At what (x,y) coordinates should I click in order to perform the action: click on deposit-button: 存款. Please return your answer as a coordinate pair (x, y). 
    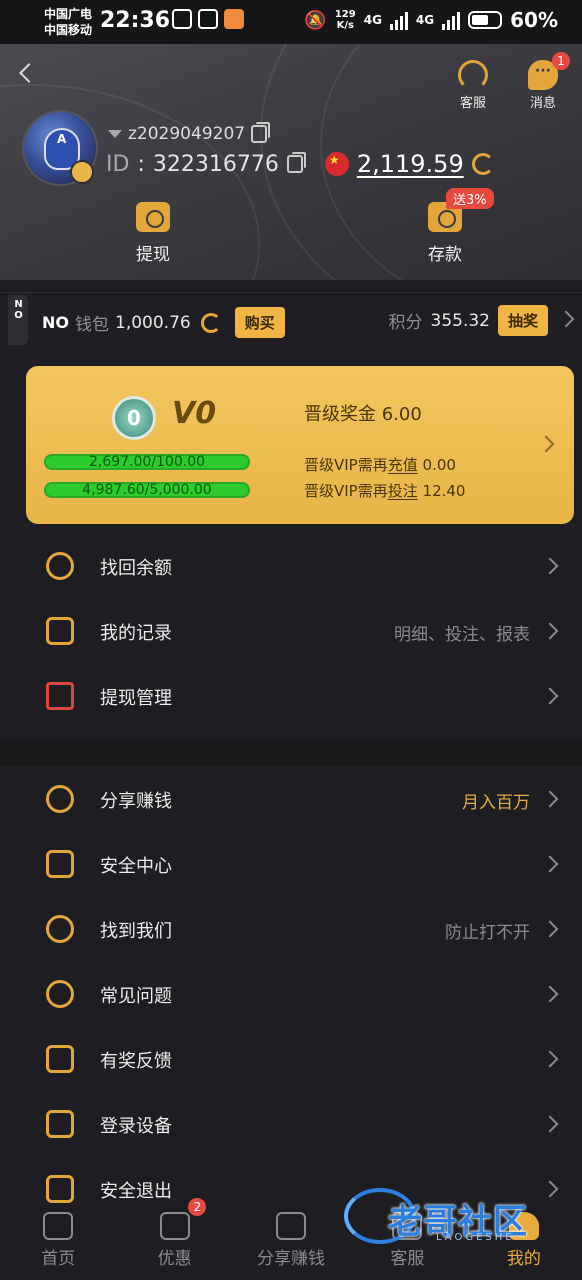
    Looking at the image, I should click on (445, 233).